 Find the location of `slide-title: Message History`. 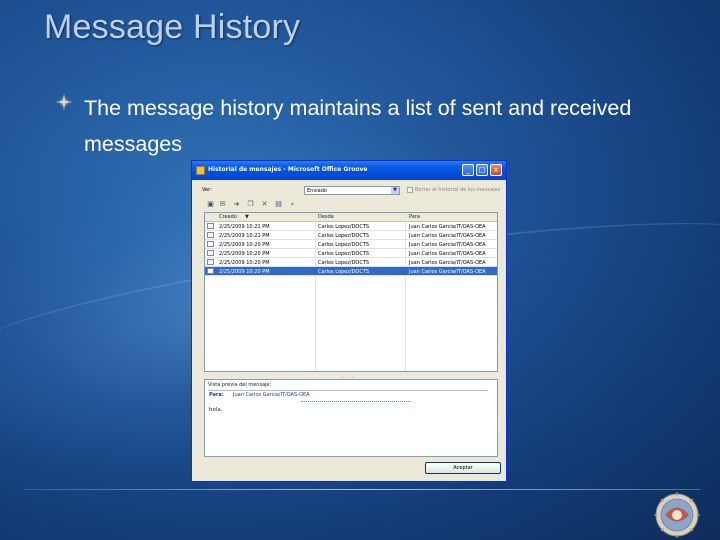

slide-title: Message History is located at coordinates (172, 27).